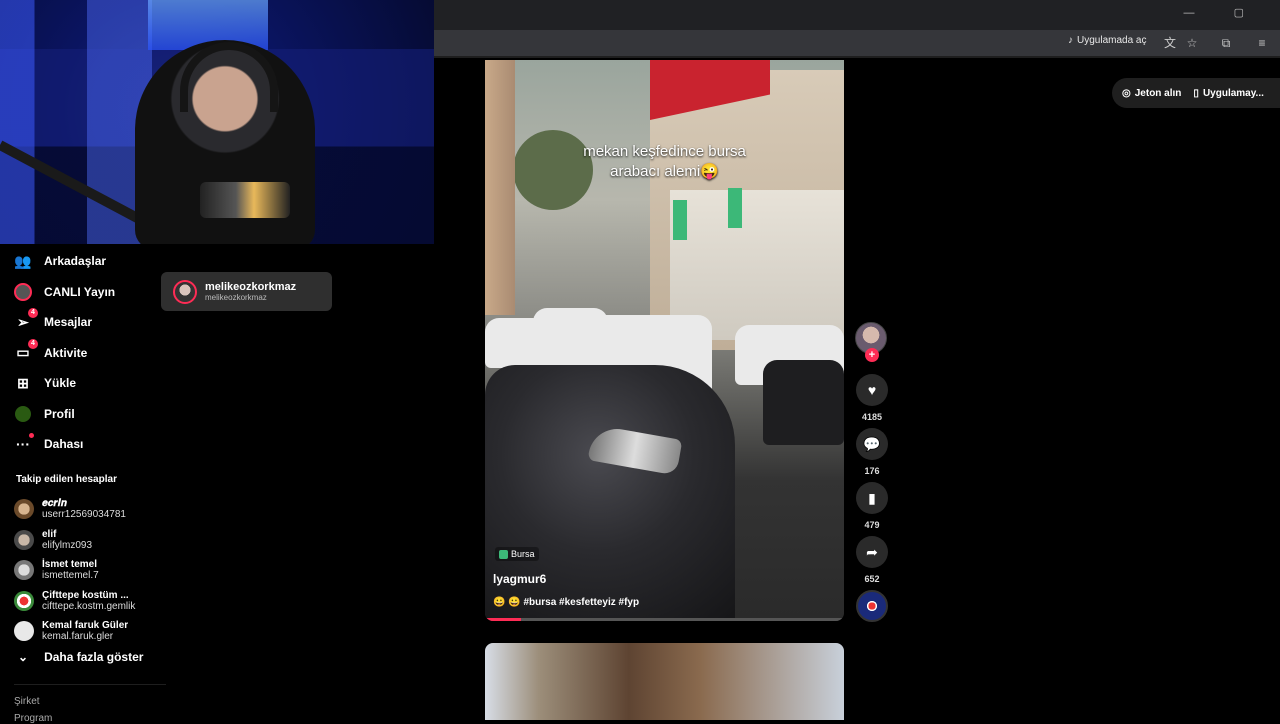 The image size is (1280, 724). I want to click on following-item: 𝒆𝒄𝒓𝒊𝒏 userr12569034781, so click(89, 509).